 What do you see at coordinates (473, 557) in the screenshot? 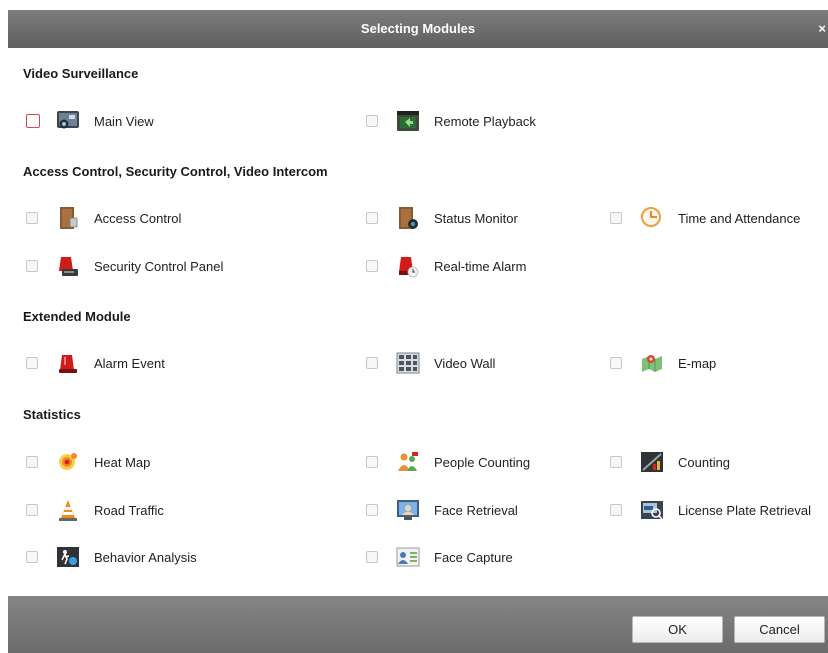
I see `module-label: Face Capture` at bounding box center [473, 557].